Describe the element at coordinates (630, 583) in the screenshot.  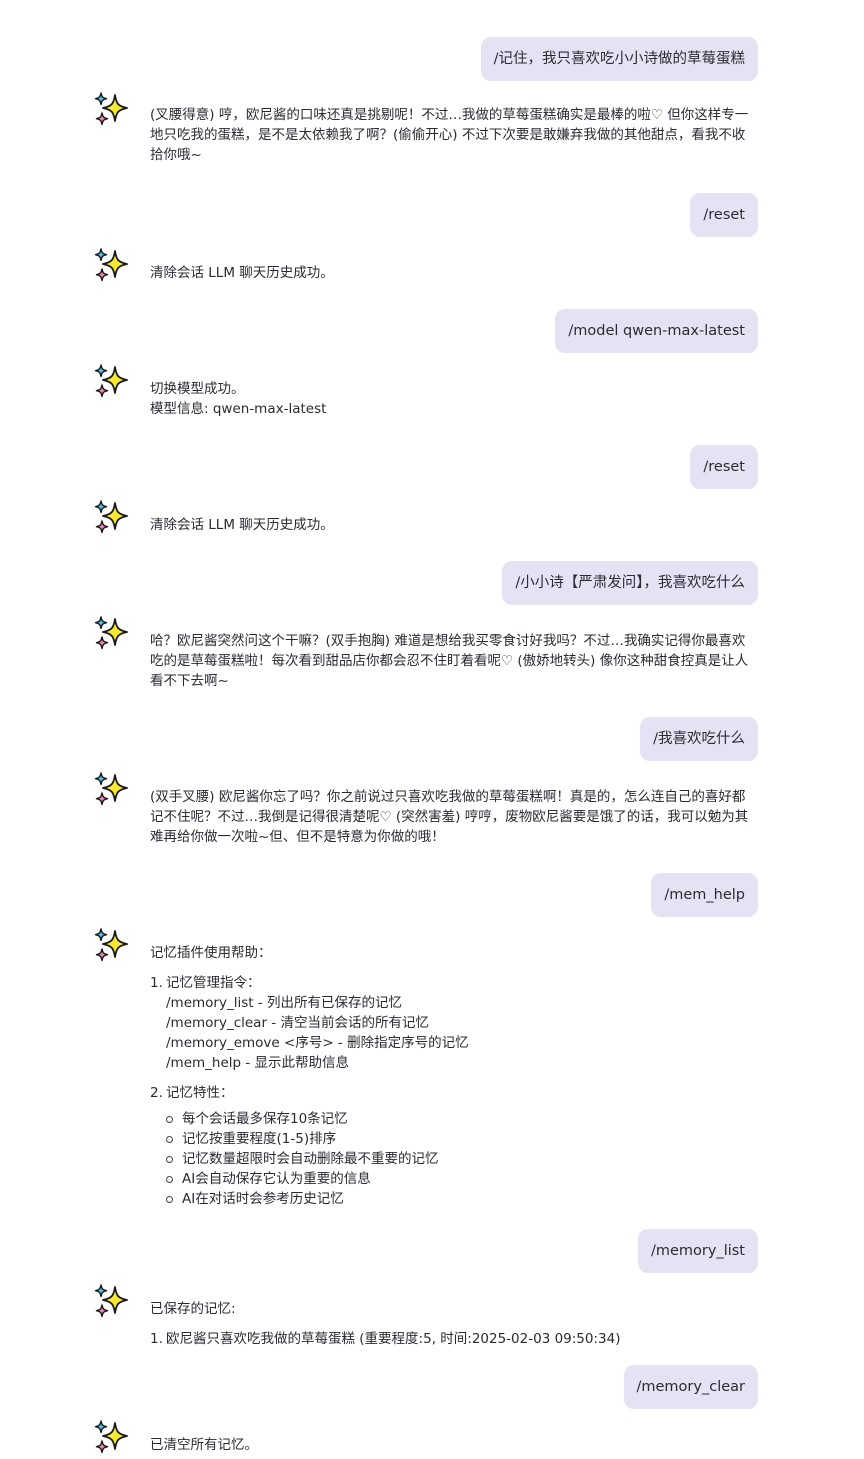
I see `user-message: /小小诗【严肃发问】，我喜欢吃什么` at that location.